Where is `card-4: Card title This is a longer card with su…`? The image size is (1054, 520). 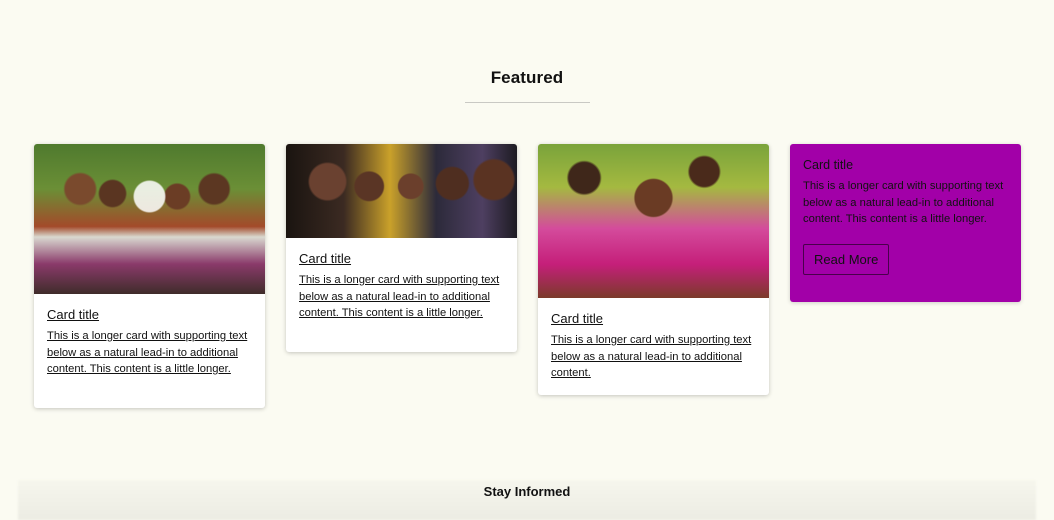 card-4: Card title This is a longer card with su… is located at coordinates (905, 223).